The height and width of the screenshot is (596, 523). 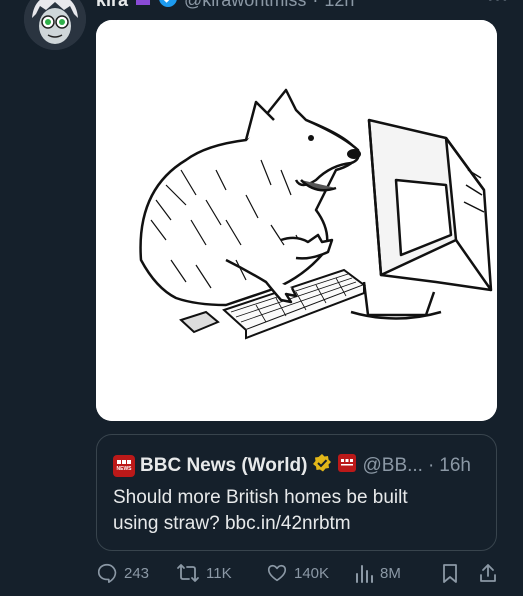 I want to click on avatar, so click(x=55, y=25).